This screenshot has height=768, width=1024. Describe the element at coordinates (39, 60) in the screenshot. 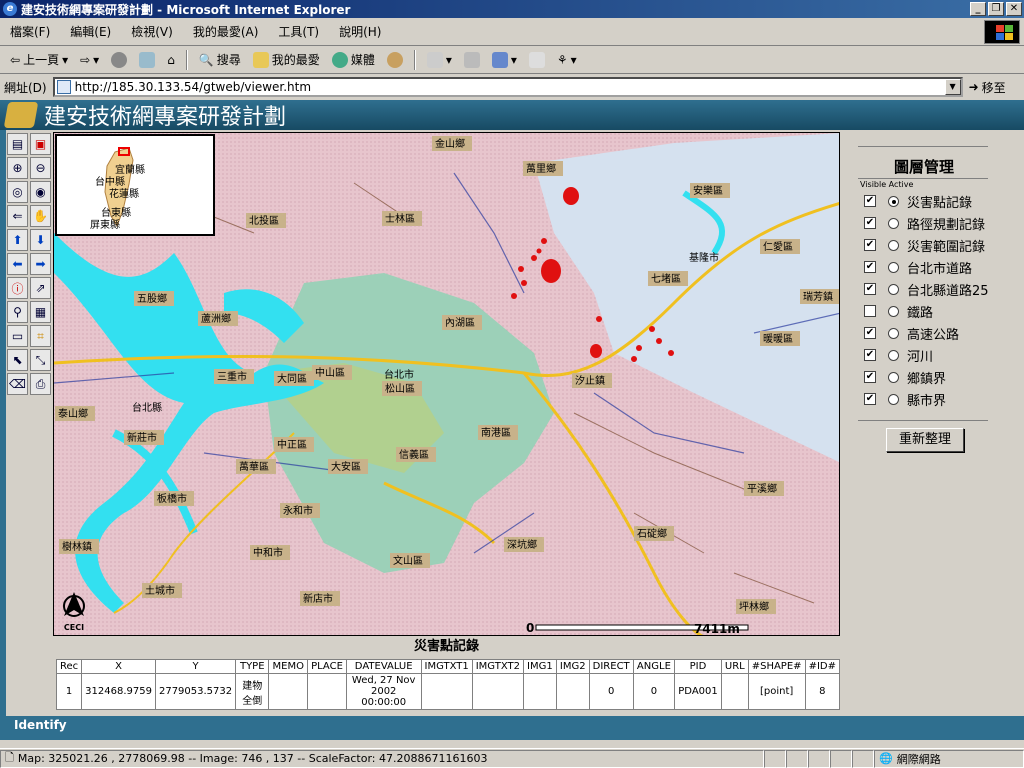

I see `back-button: ⇦ 上一頁 ▾` at that location.